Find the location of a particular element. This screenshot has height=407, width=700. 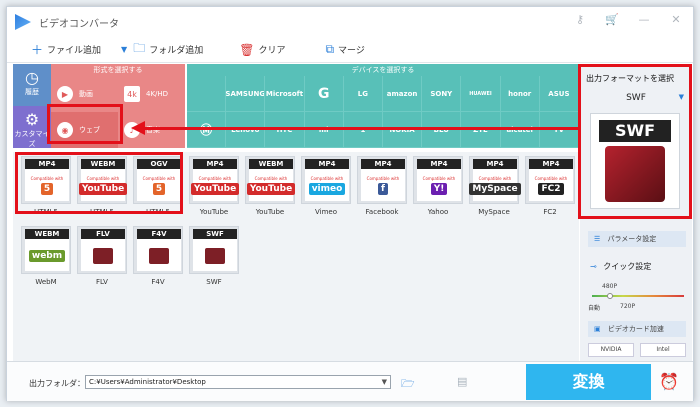

format-card-body: Compatible with f is located at coordinates (383, 185).